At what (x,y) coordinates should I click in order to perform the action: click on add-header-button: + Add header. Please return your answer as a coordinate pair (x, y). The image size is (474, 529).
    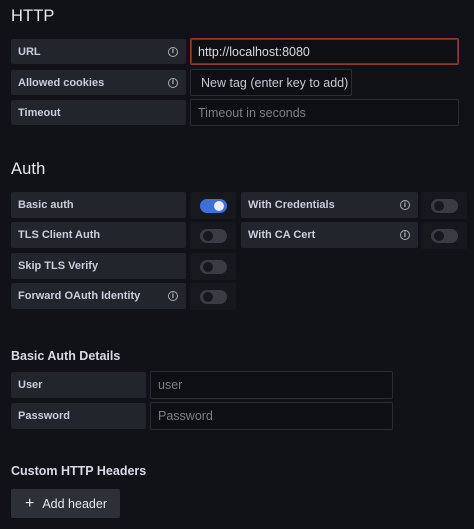
    Looking at the image, I should click on (65, 503).